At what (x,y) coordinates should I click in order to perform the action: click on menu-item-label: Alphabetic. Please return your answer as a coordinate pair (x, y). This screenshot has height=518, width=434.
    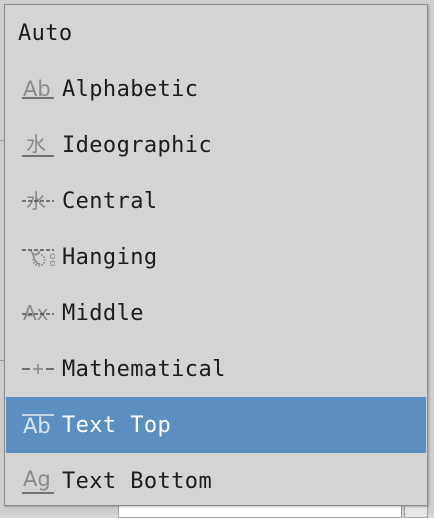
    Looking at the image, I should click on (130, 89).